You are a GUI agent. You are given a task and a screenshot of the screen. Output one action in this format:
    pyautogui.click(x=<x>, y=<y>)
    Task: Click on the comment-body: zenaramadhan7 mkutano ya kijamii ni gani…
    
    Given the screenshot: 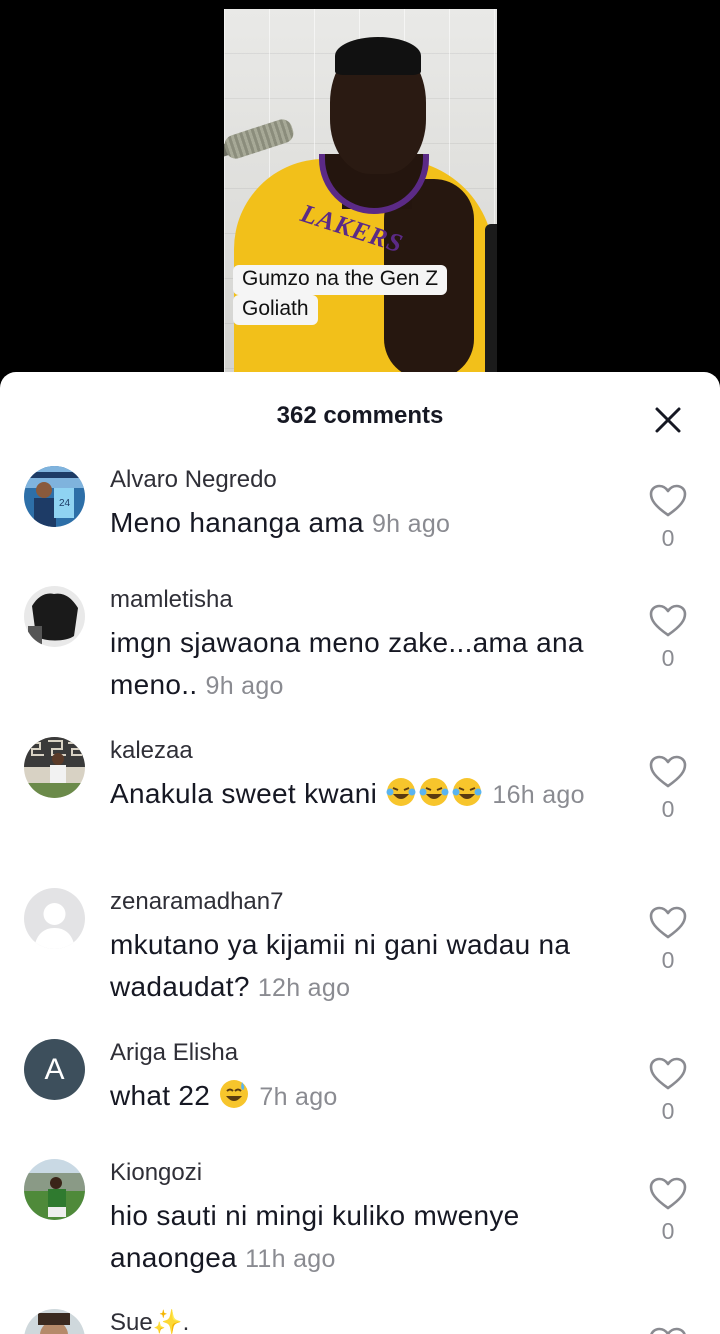 What is the action you would take?
    pyautogui.click(x=370, y=948)
    